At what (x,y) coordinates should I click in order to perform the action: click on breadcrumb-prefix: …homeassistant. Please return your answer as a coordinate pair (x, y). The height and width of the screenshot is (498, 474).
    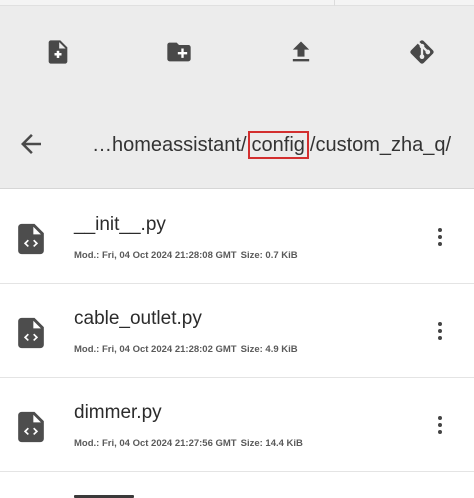
    Looking at the image, I should click on (166, 145).